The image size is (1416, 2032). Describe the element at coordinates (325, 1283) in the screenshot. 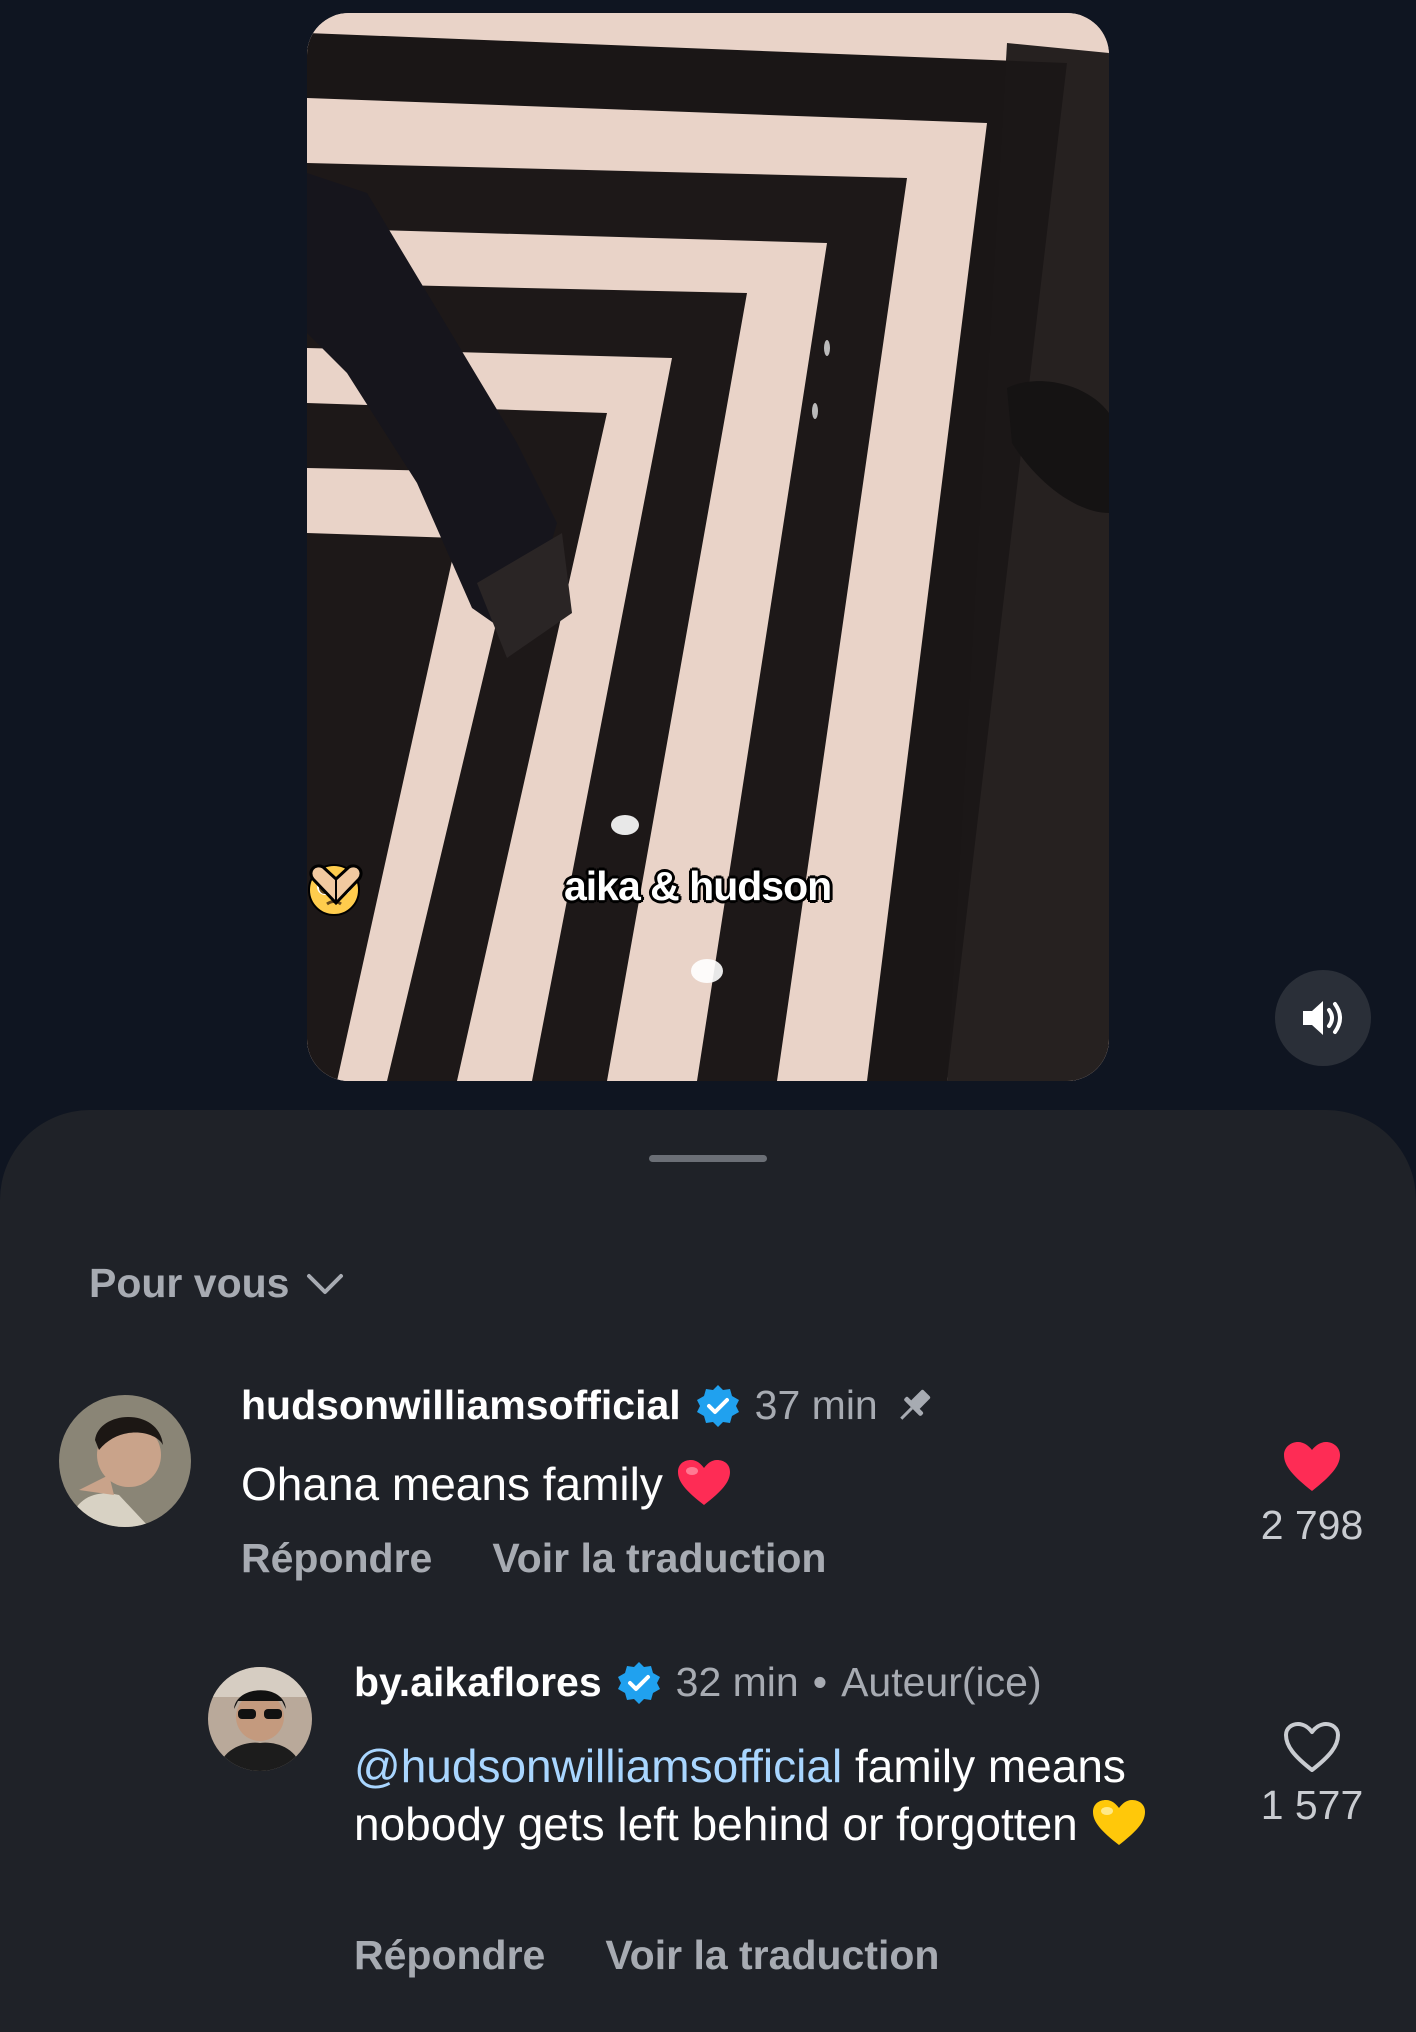

I see `chevron-down-icon` at that location.